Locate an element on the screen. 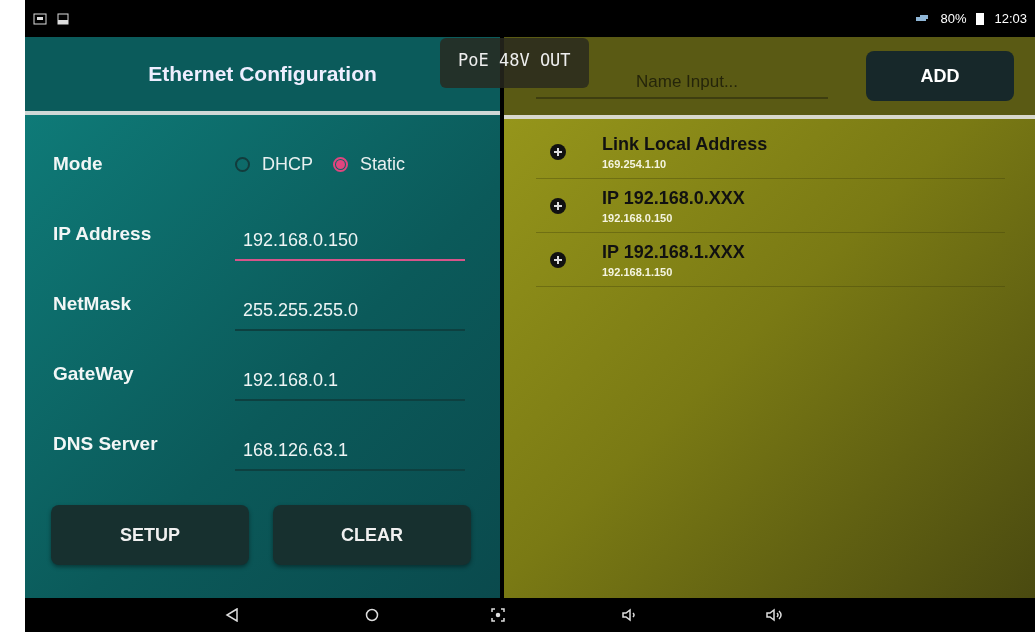 The image size is (1035, 632). clock: 12:03 is located at coordinates (1010, 18).